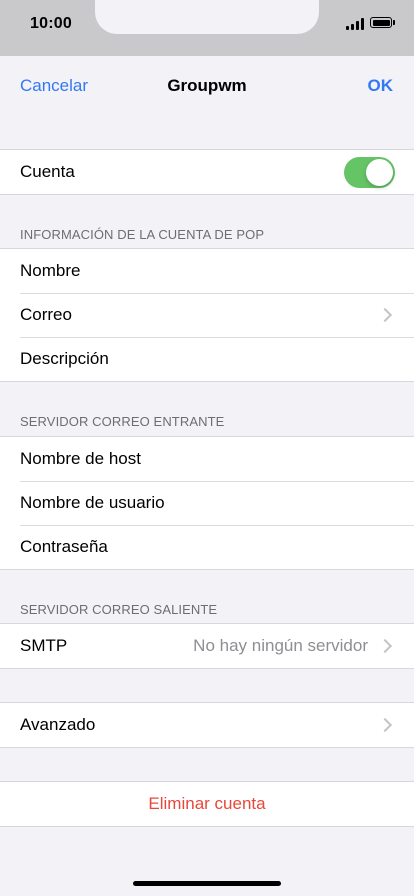  What do you see at coordinates (379, 172) in the screenshot?
I see `toggle-knob` at bounding box center [379, 172].